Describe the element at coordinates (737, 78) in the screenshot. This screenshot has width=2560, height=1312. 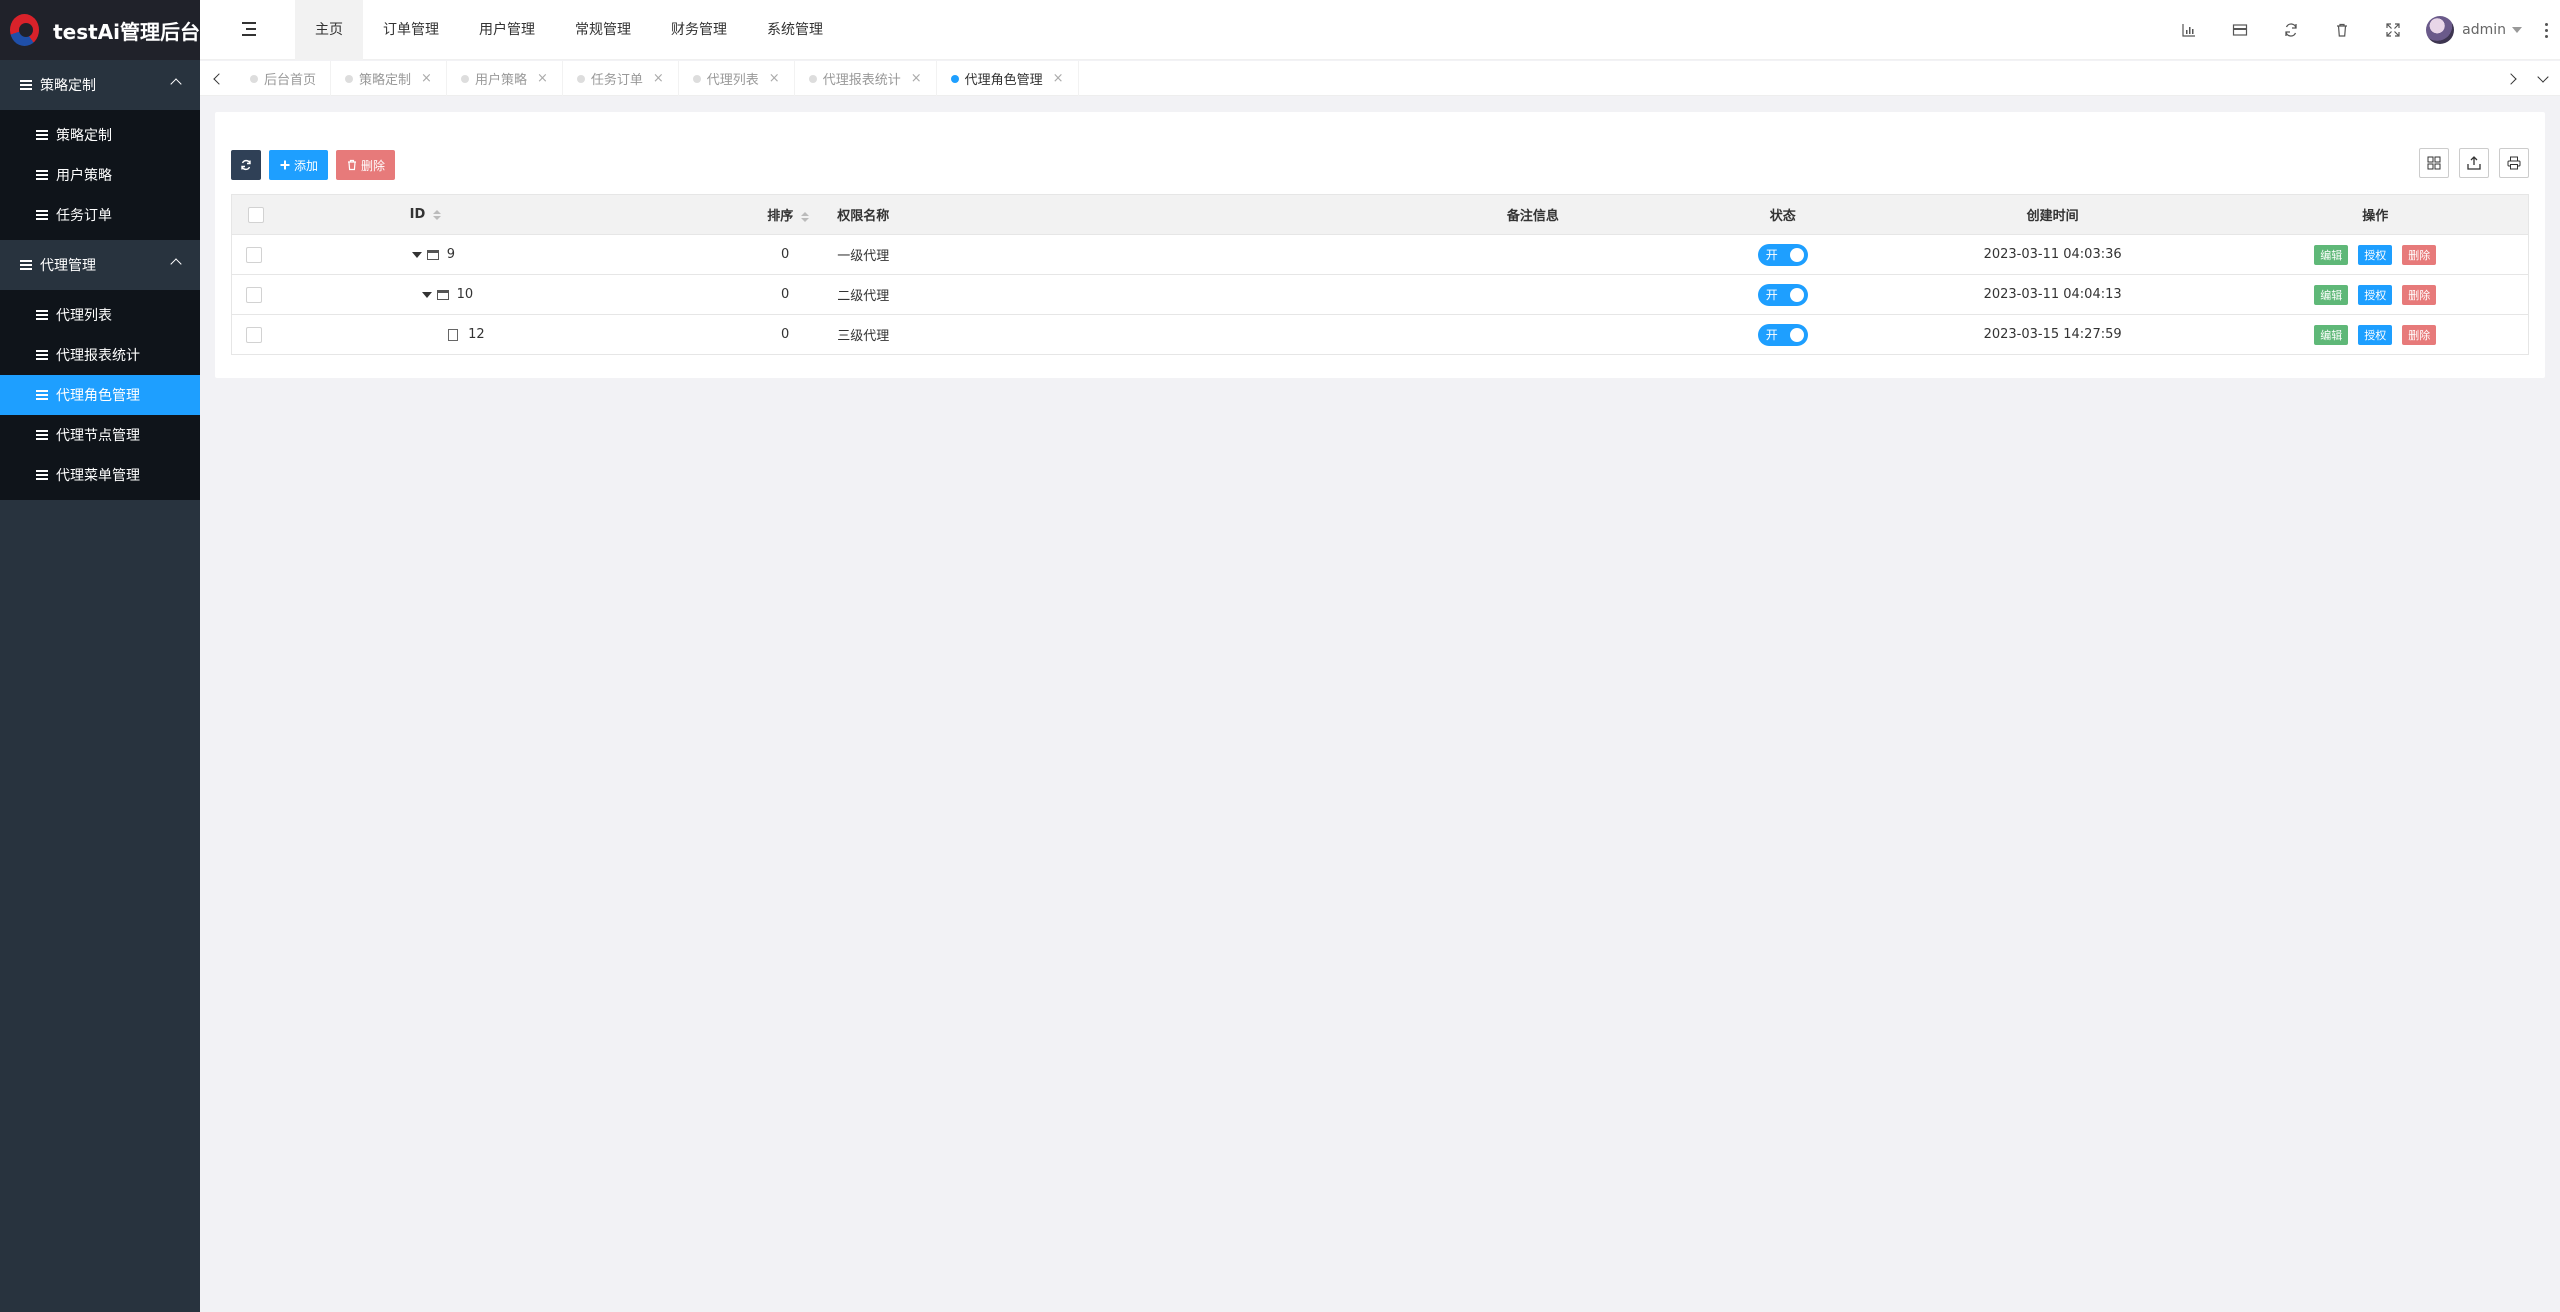
I see `tab-agent-list: 代理列表 ×` at that location.